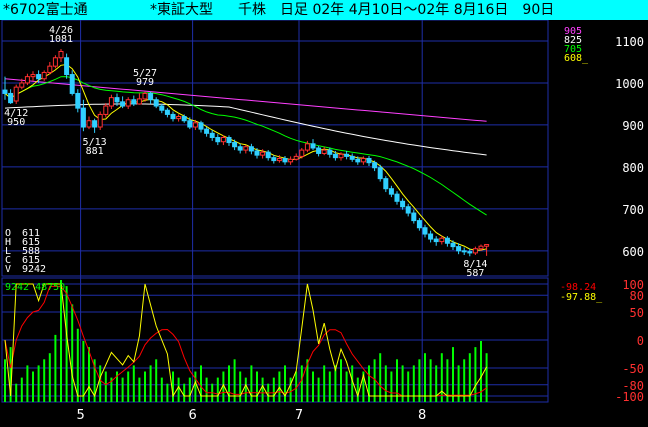 Image resolution: width=648 pixels, height=427 pixels. Describe the element at coordinates (633, 369) in the screenshot. I see `osc-tick-label: -50` at that location.